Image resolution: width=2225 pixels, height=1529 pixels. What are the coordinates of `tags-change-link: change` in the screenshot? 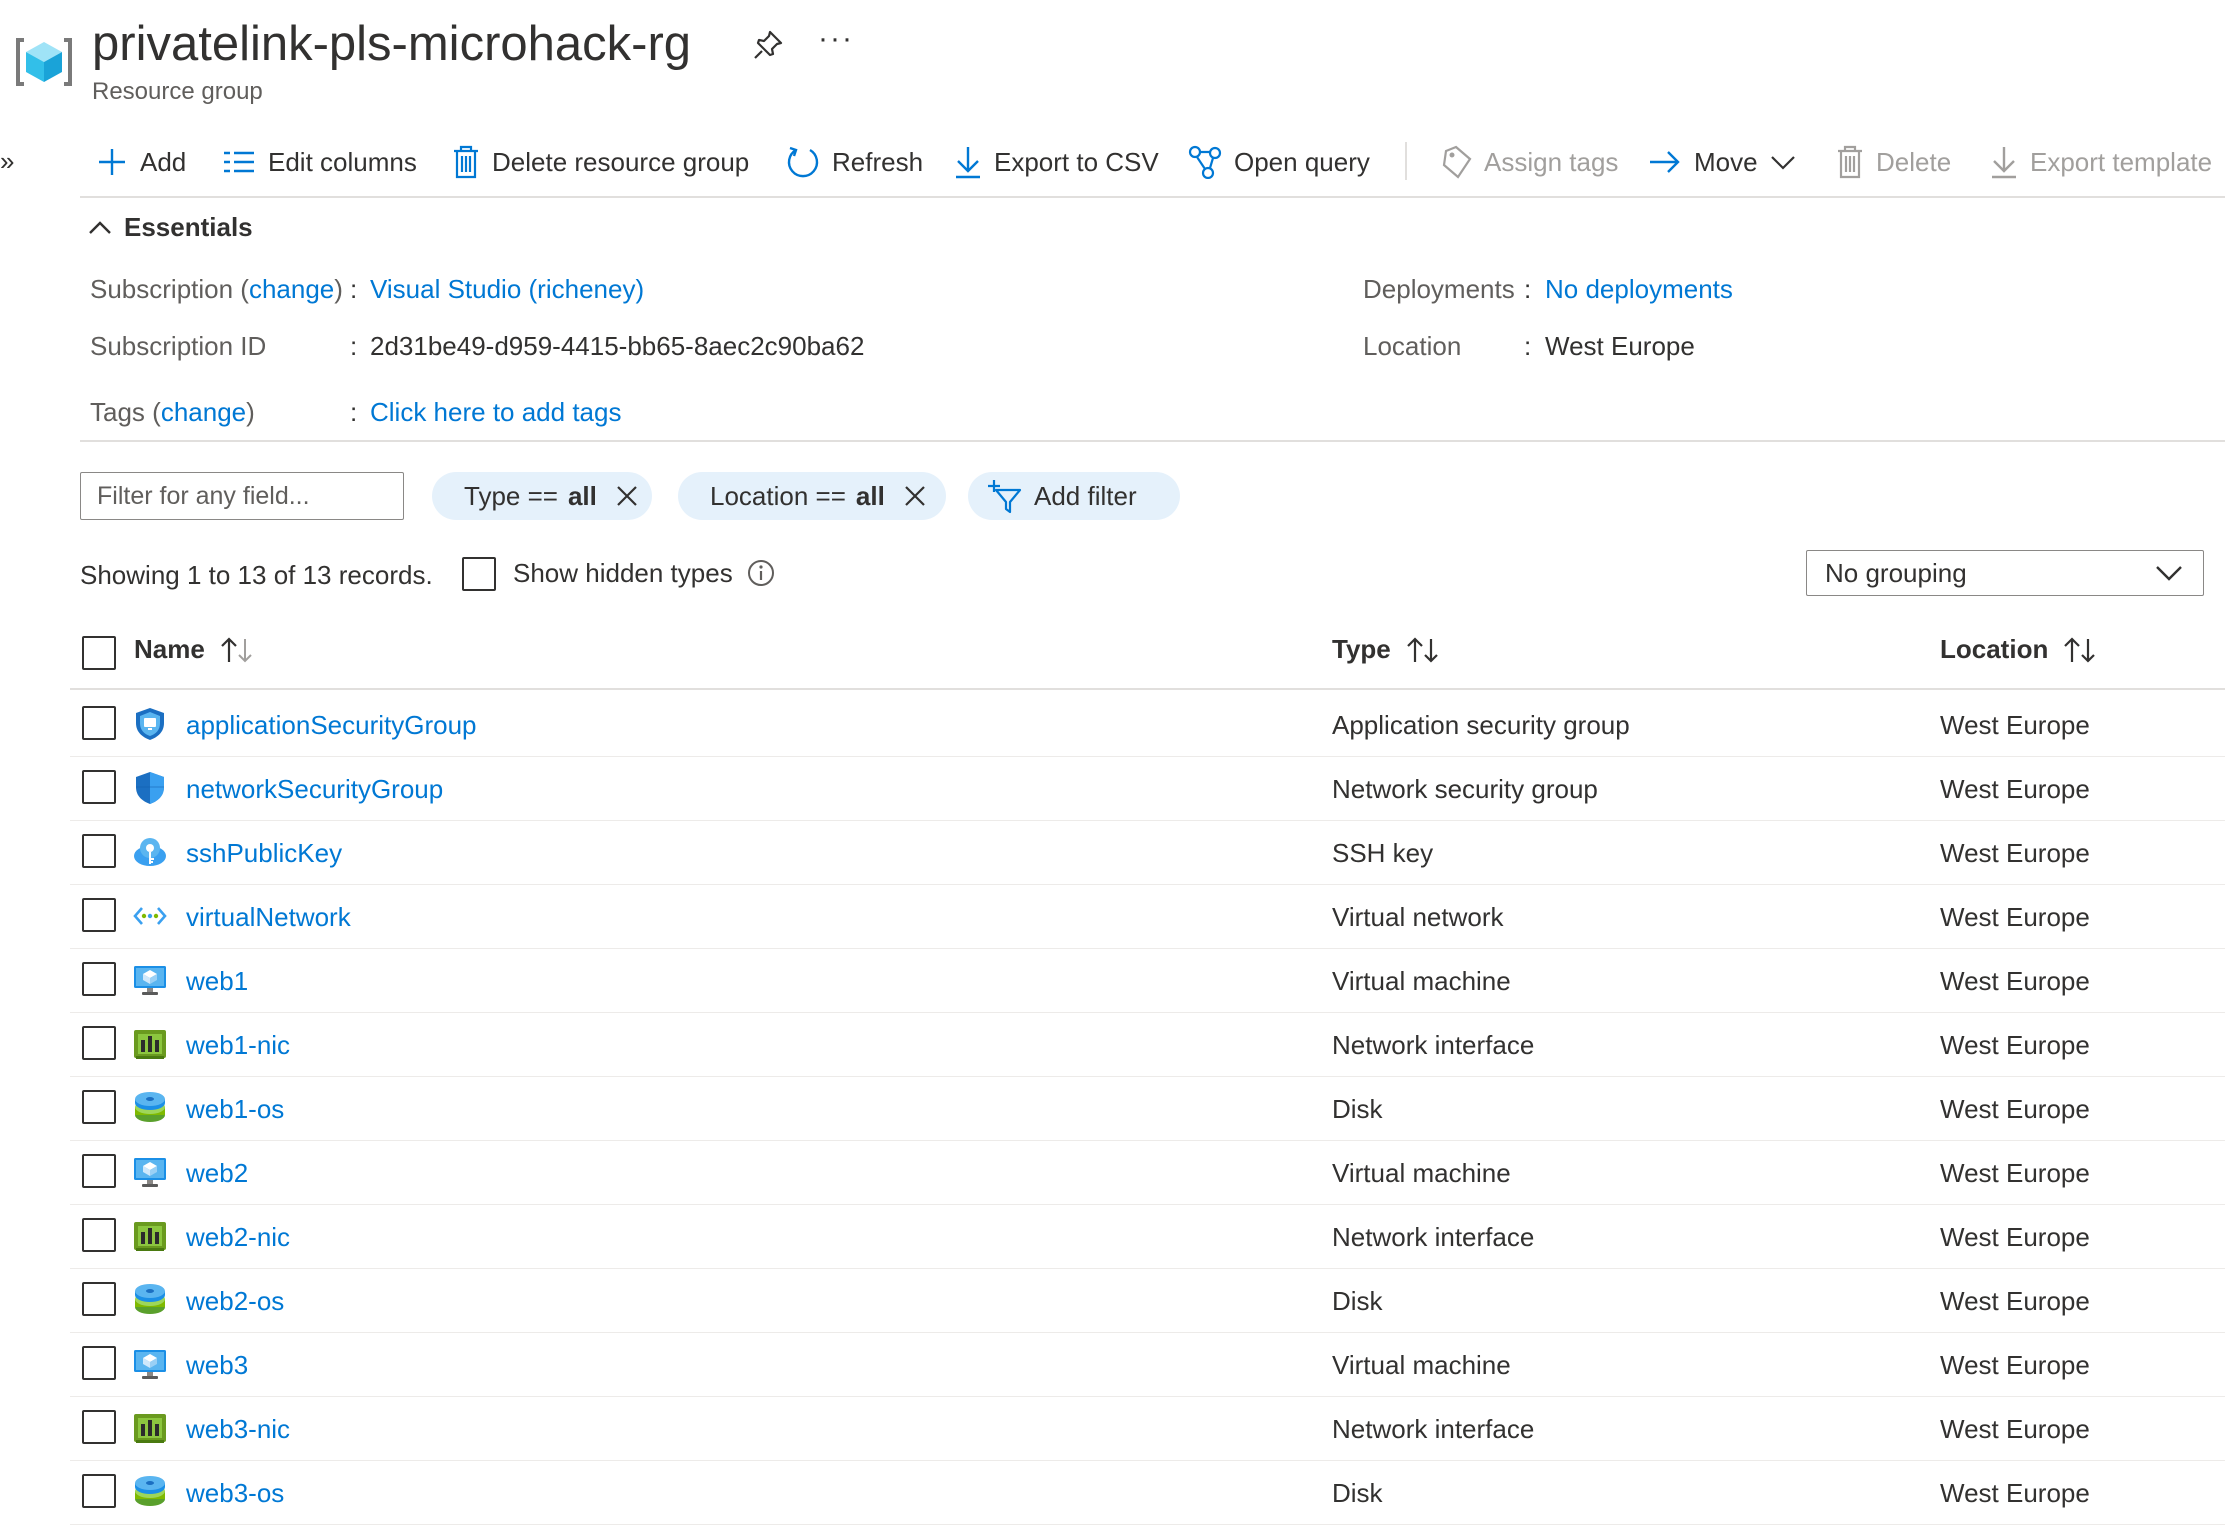 It's located at (203, 412).